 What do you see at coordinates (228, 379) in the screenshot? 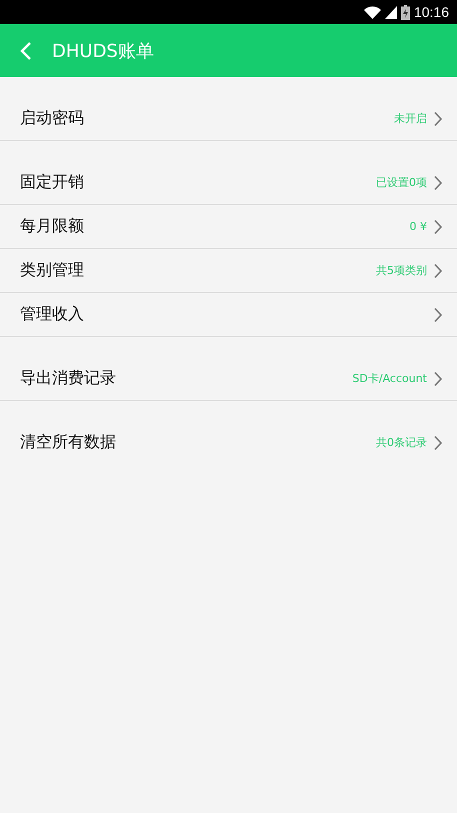
I see `settings-row: 导出消费记录 SD卡/Account` at bounding box center [228, 379].